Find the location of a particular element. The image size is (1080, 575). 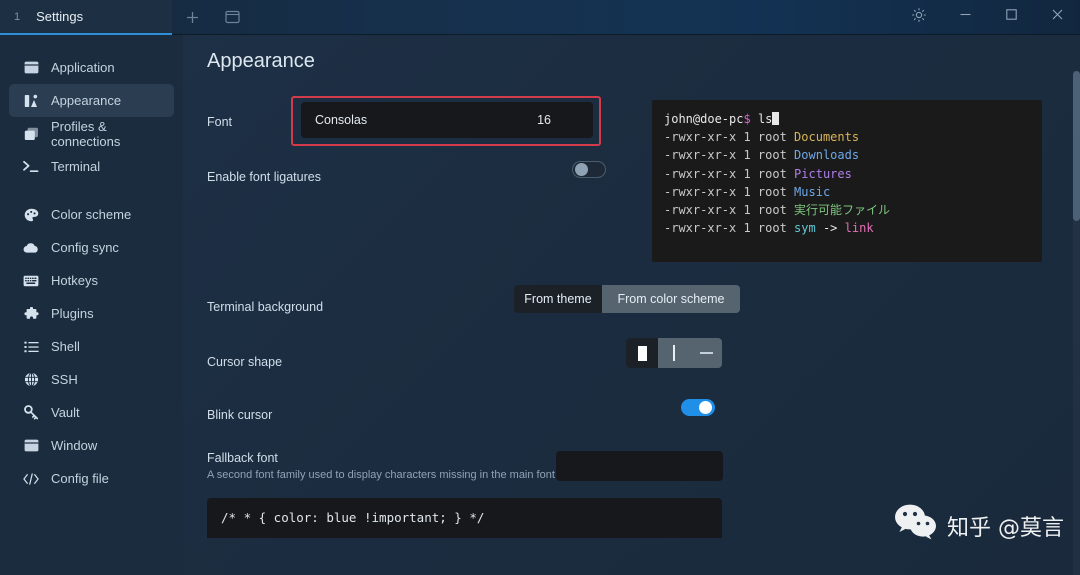

sidebar-item-shell: Shell is located at coordinates (91, 346).